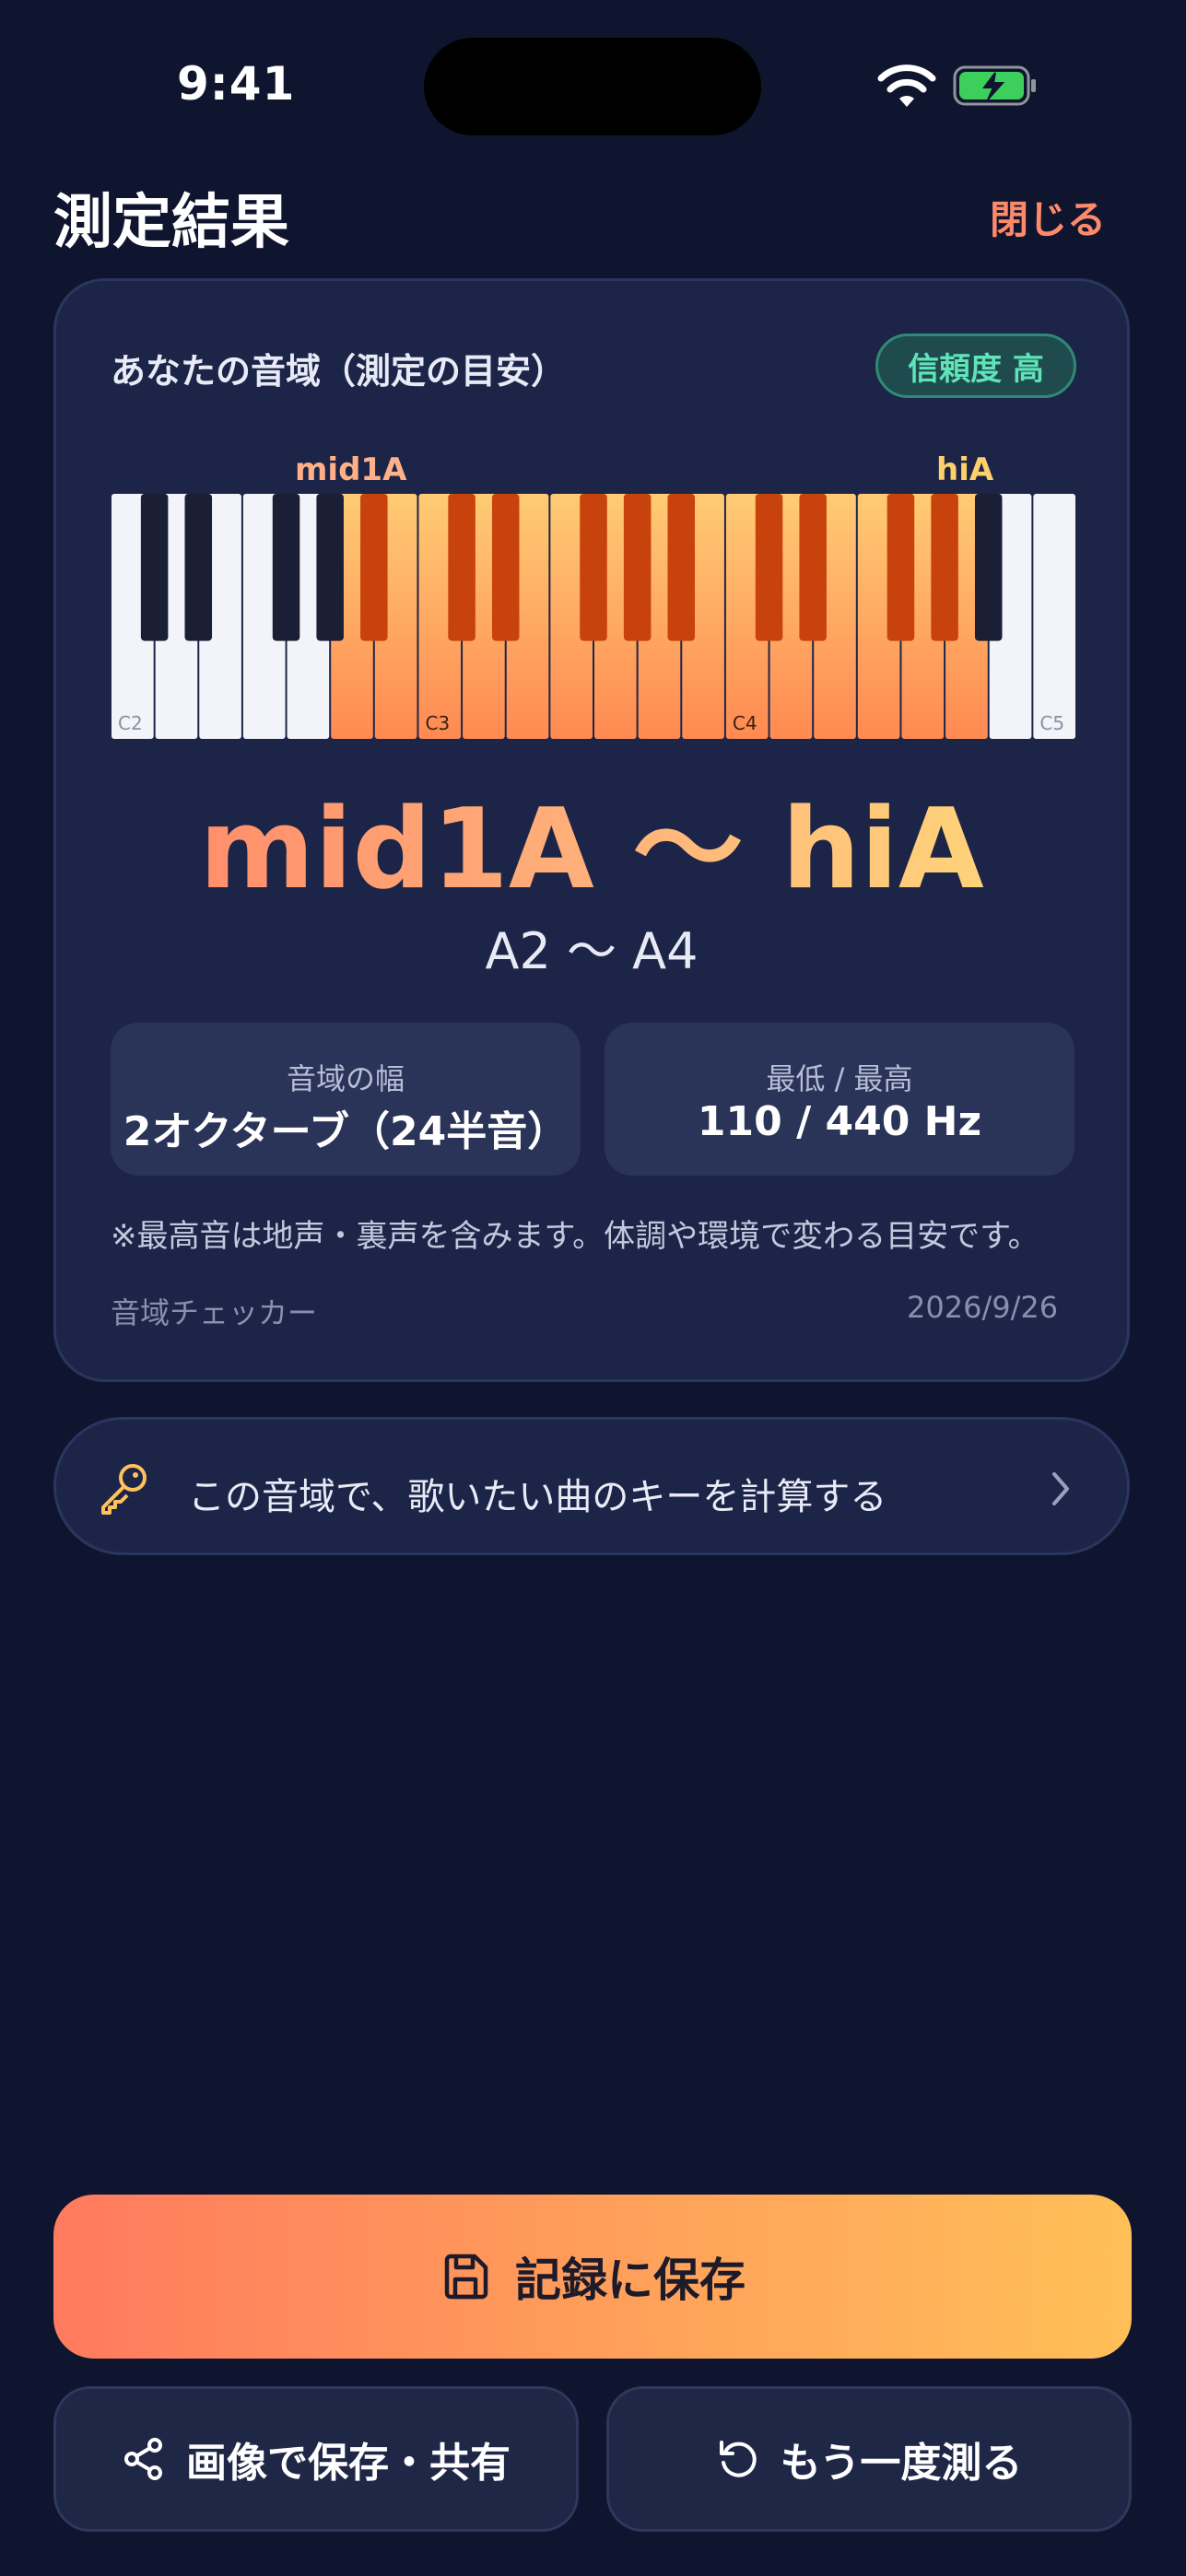 The height and width of the screenshot is (2576, 1186). I want to click on piano-keyboard: C2 C3 C4 C5, so click(593, 616).